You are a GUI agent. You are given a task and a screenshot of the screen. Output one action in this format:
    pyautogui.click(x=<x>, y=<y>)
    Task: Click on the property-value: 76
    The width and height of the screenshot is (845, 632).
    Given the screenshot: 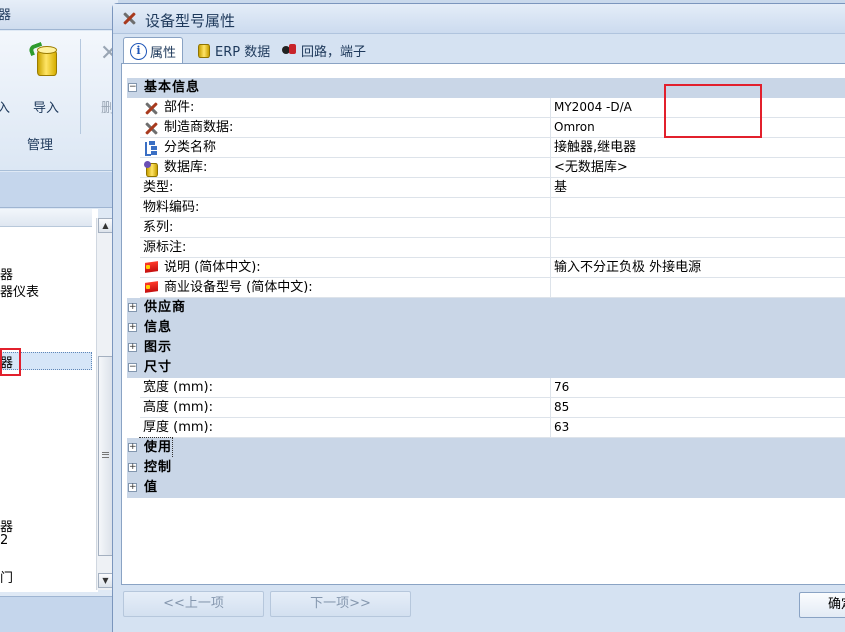 What is the action you would take?
    pyautogui.click(x=698, y=388)
    